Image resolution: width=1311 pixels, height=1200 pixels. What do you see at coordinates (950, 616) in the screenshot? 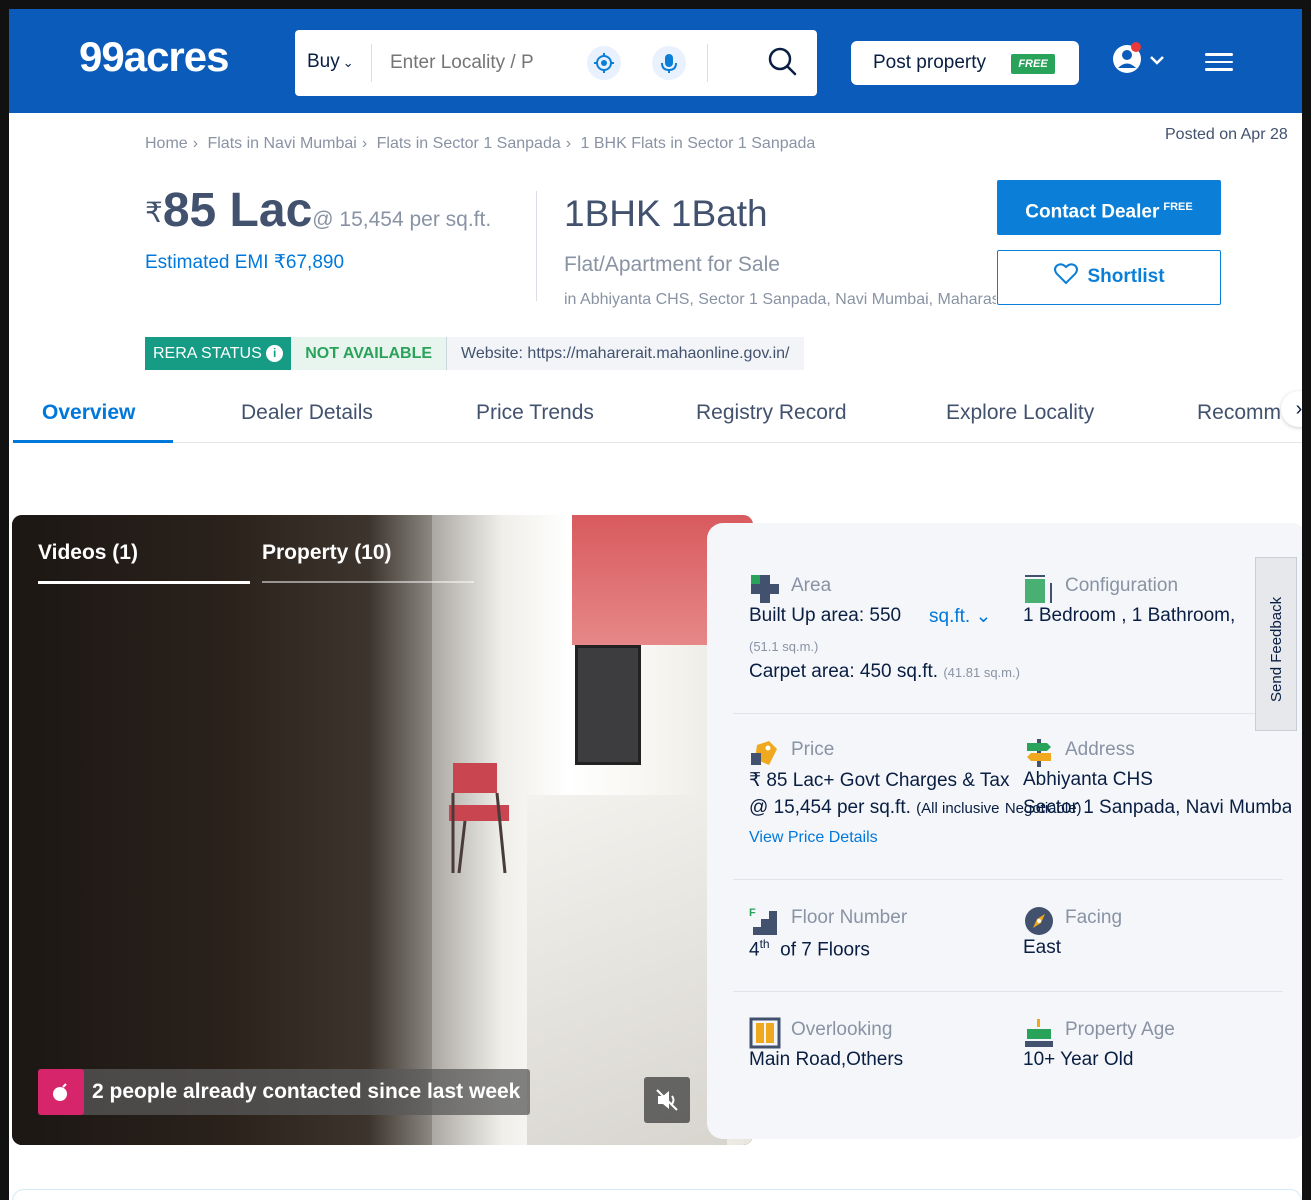
I see `area-unit-label: sq.ft.` at bounding box center [950, 616].